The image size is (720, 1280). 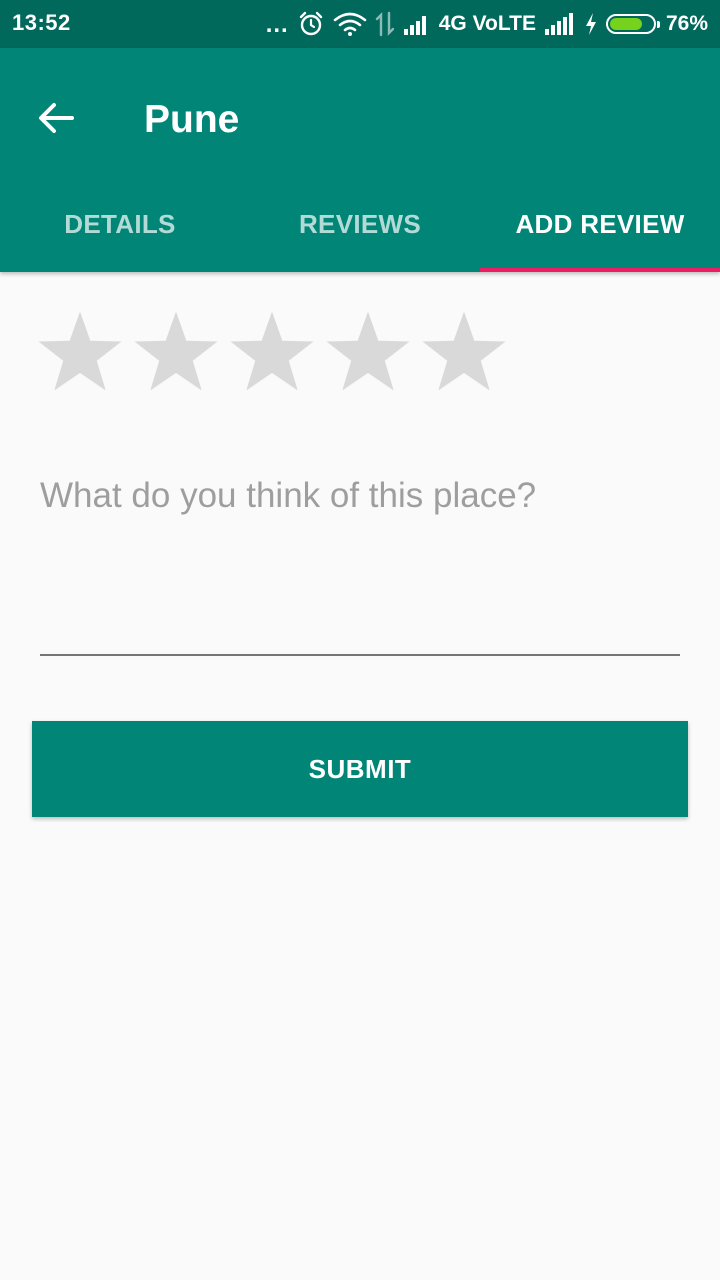 I want to click on tab-details: DETAILS, so click(x=120, y=224).